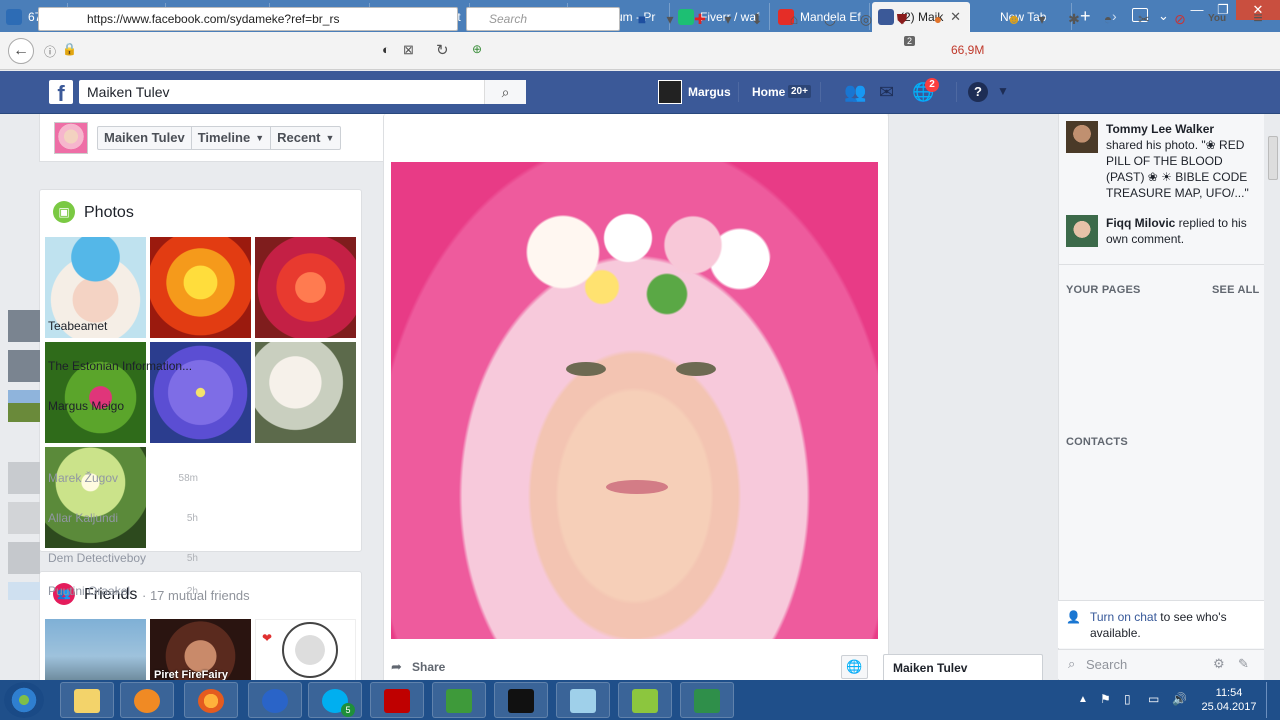 The width and height of the screenshot is (1280, 720). I want to click on network-taskbar-button, so click(707, 700).